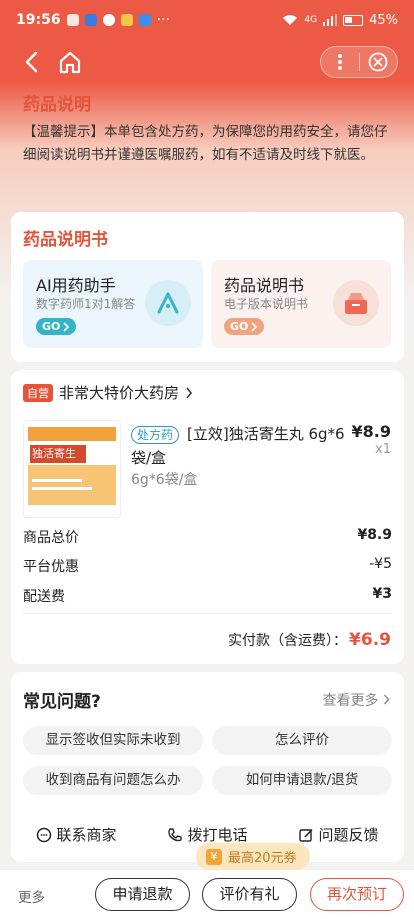 This screenshot has width=414, height=919. What do you see at coordinates (119, 393) in the screenshot?
I see `shop-name: 非常大特价大药房` at bounding box center [119, 393].